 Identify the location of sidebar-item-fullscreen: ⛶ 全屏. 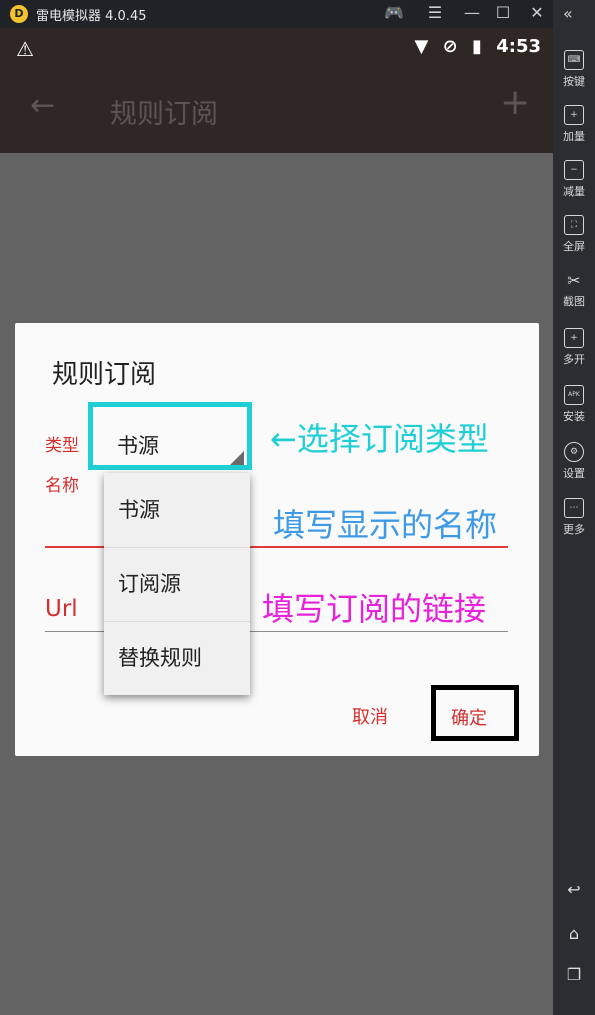
(574, 234).